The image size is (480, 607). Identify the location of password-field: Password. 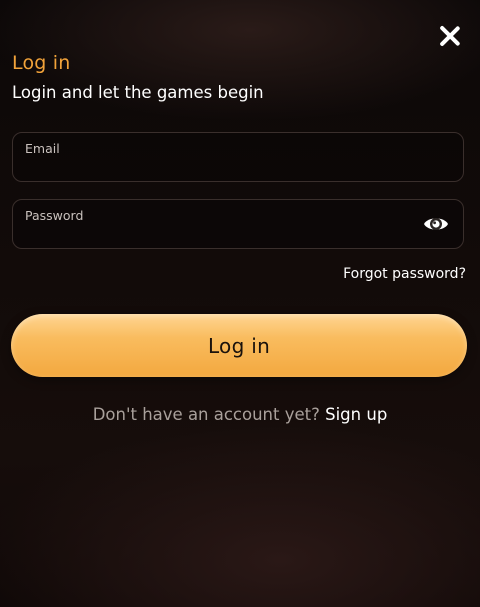
(238, 224).